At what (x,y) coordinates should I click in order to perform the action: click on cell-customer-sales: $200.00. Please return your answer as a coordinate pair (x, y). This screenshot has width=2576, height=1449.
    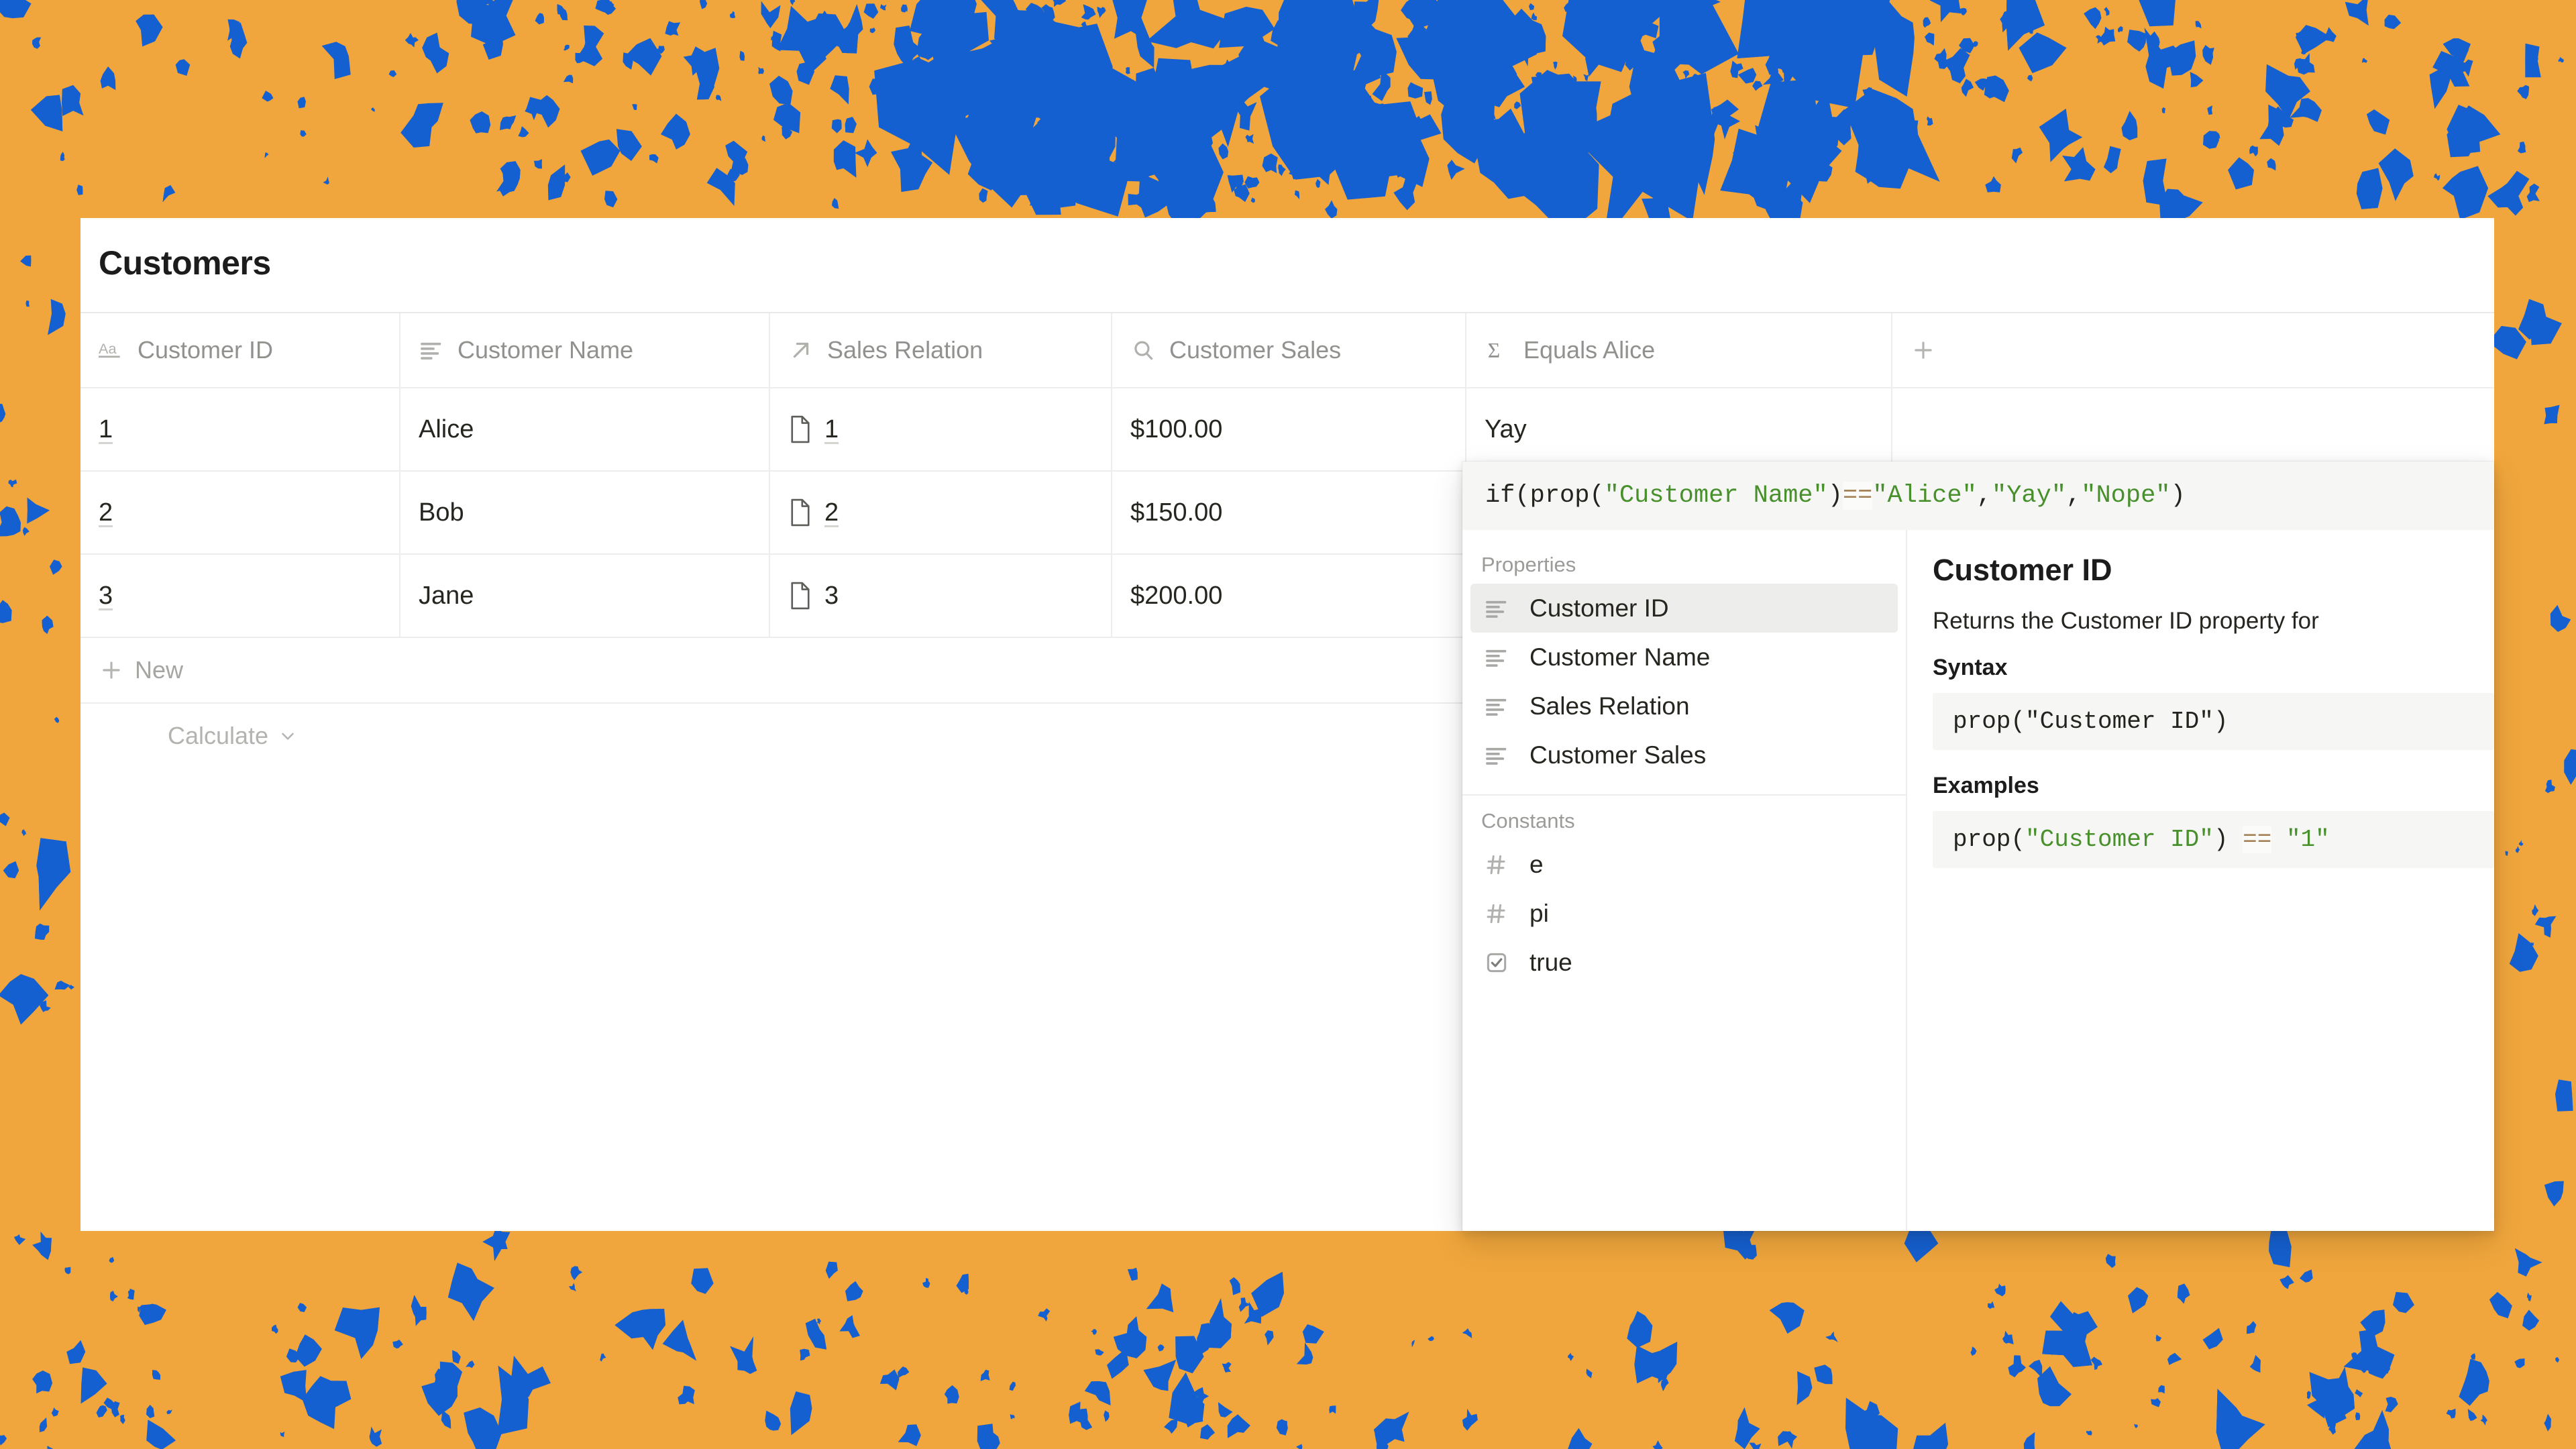
    Looking at the image, I should click on (1289, 596).